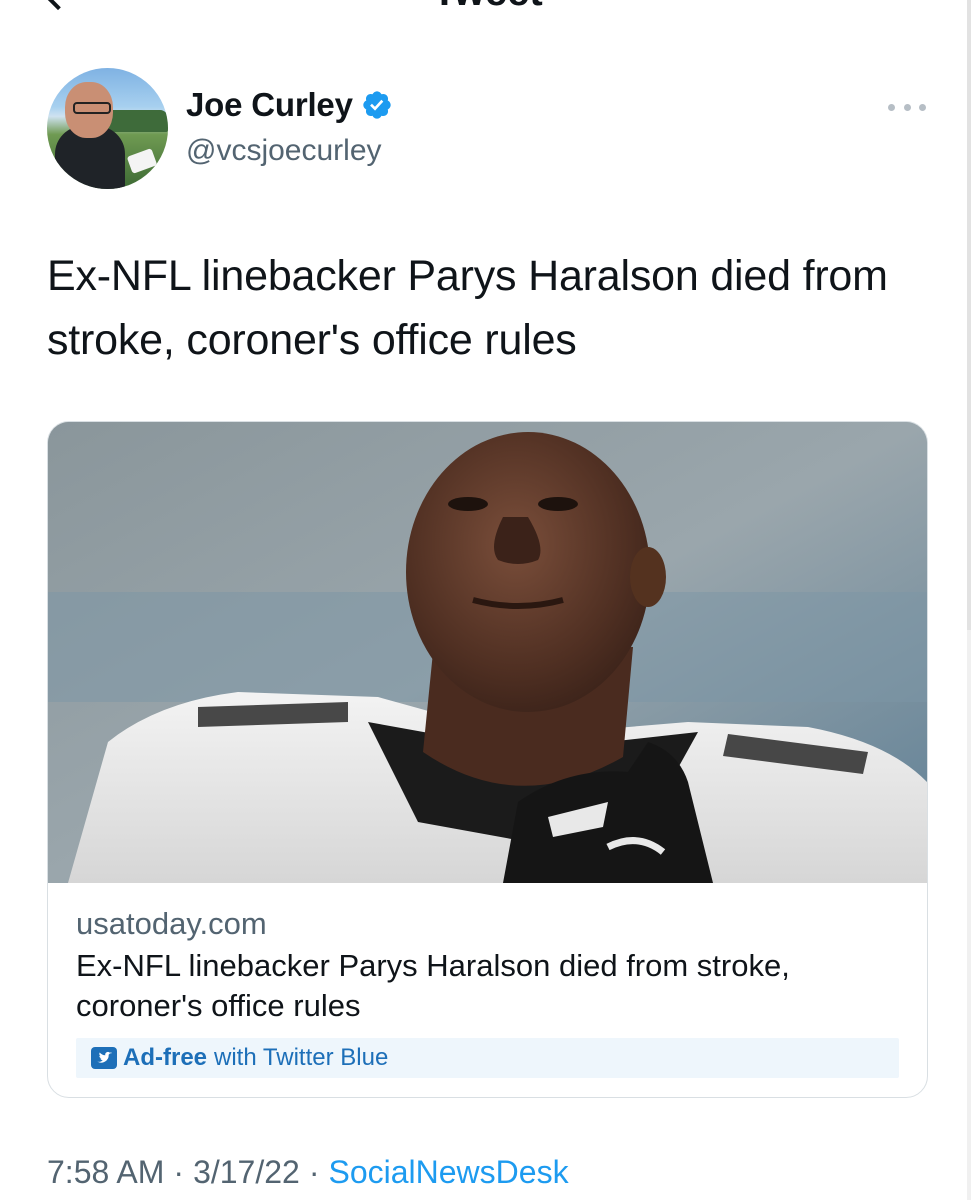  I want to click on author-name-row: Joe Curley, so click(289, 105).